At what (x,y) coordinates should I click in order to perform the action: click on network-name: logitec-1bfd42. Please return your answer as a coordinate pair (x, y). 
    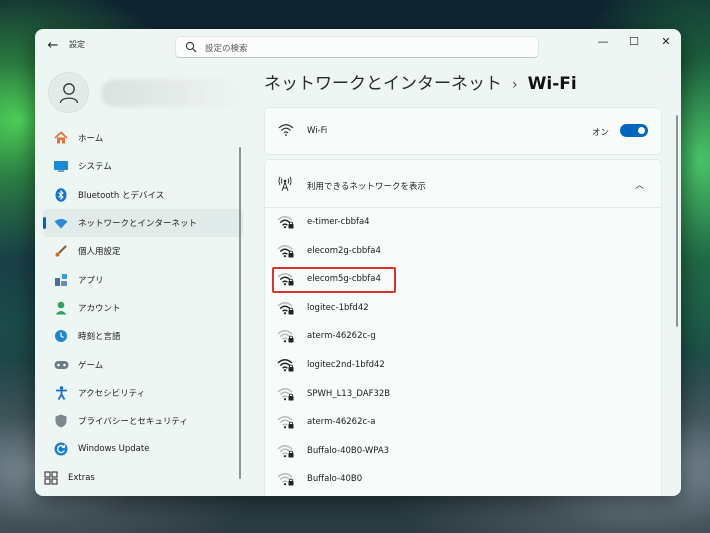
    Looking at the image, I should click on (338, 307).